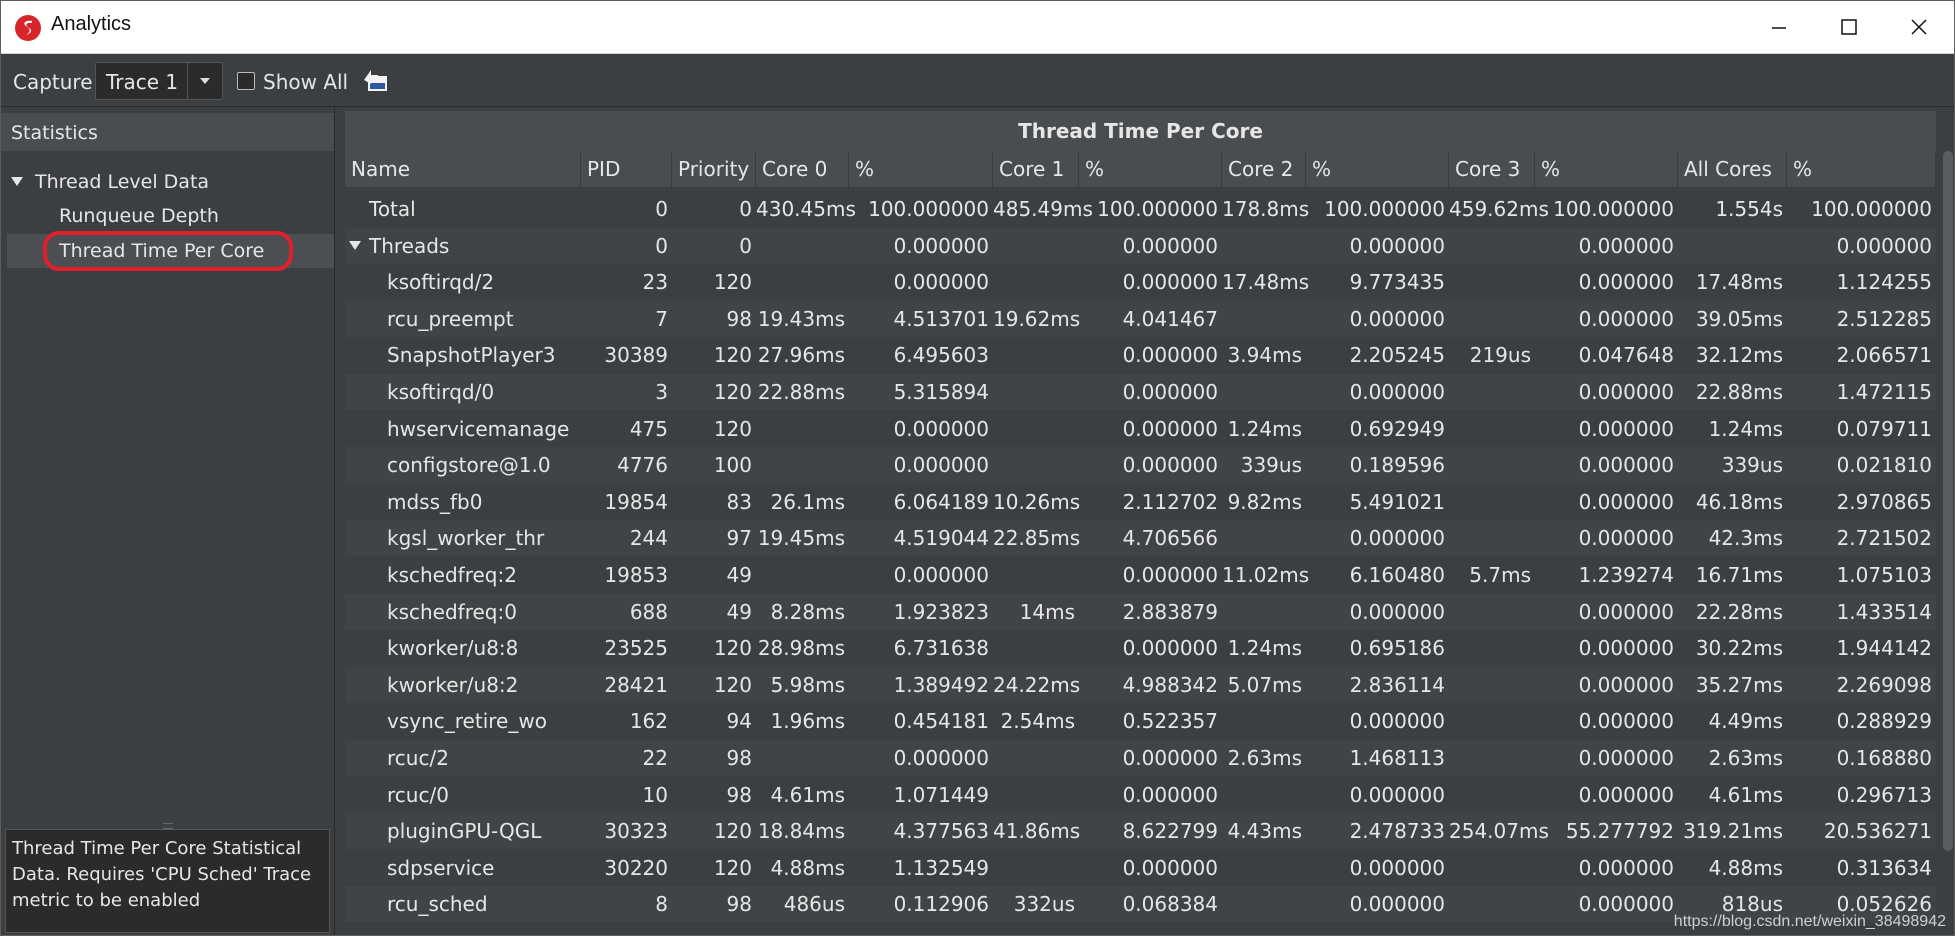  I want to click on cell-pid: 23, so click(655, 282).